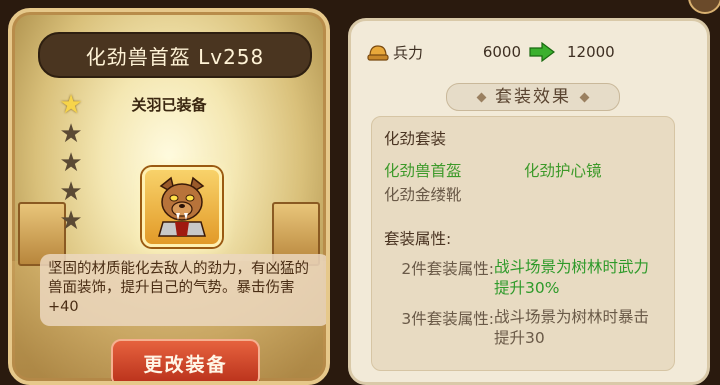 This screenshot has width=720, height=385. What do you see at coordinates (563, 171) in the screenshot?
I see `set-piece: 化劲护心镜` at bounding box center [563, 171].